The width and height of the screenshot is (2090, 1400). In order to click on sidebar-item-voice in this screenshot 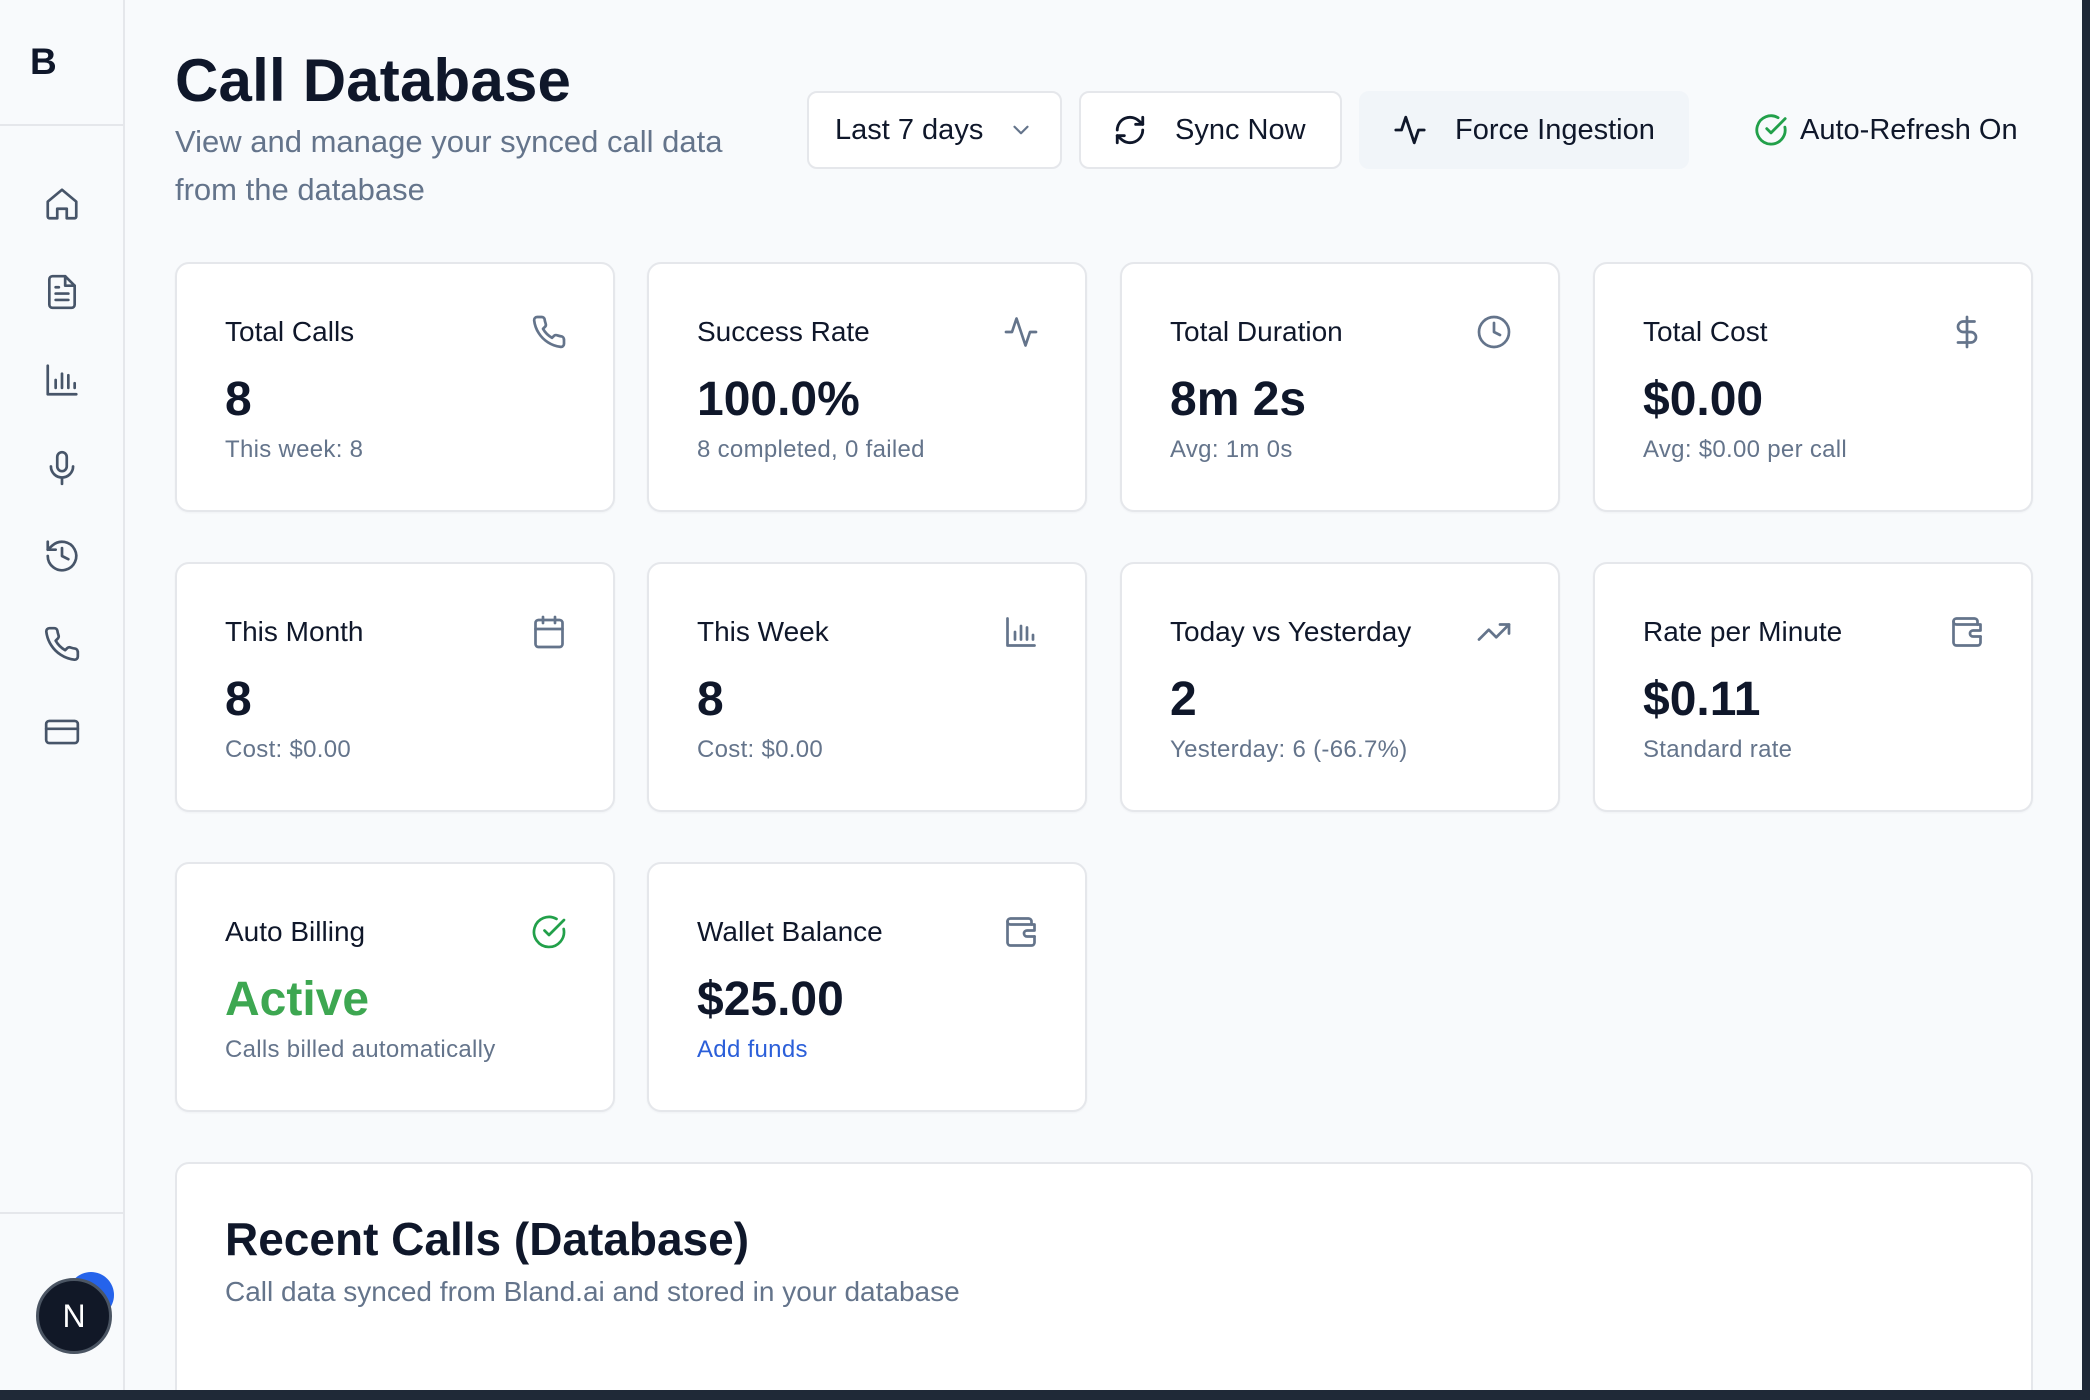, I will do `click(62, 468)`.